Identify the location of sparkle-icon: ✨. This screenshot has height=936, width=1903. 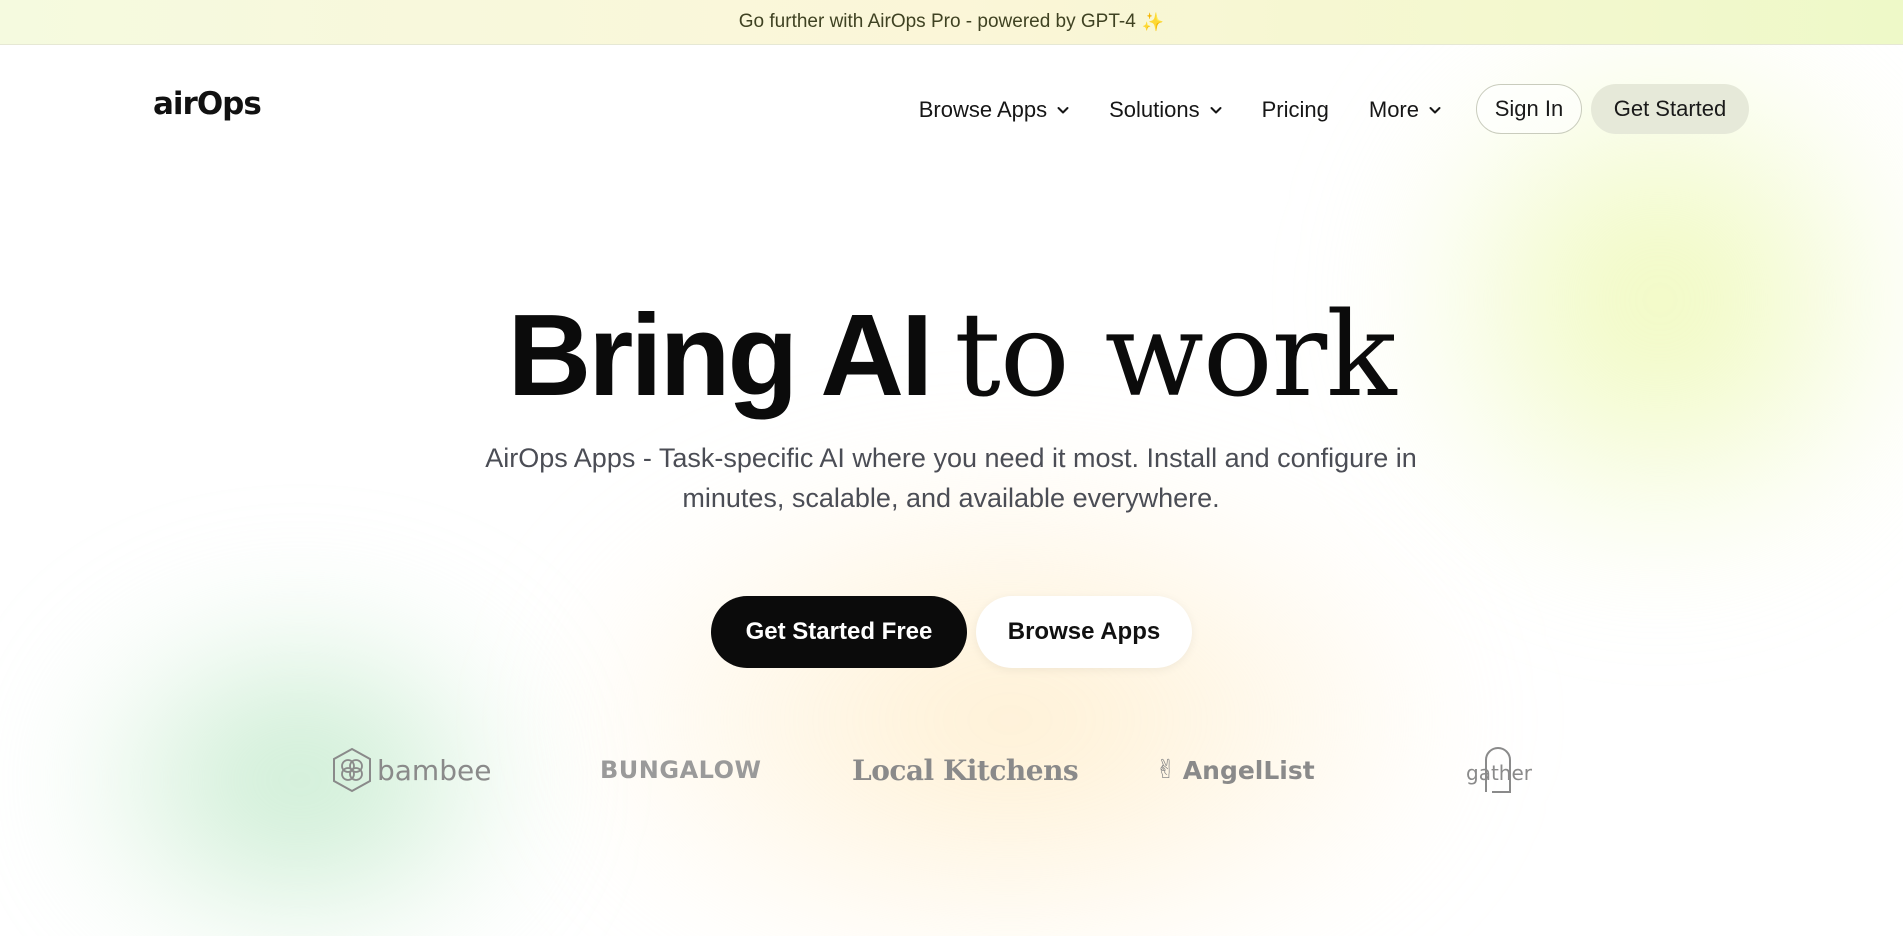
(1153, 21).